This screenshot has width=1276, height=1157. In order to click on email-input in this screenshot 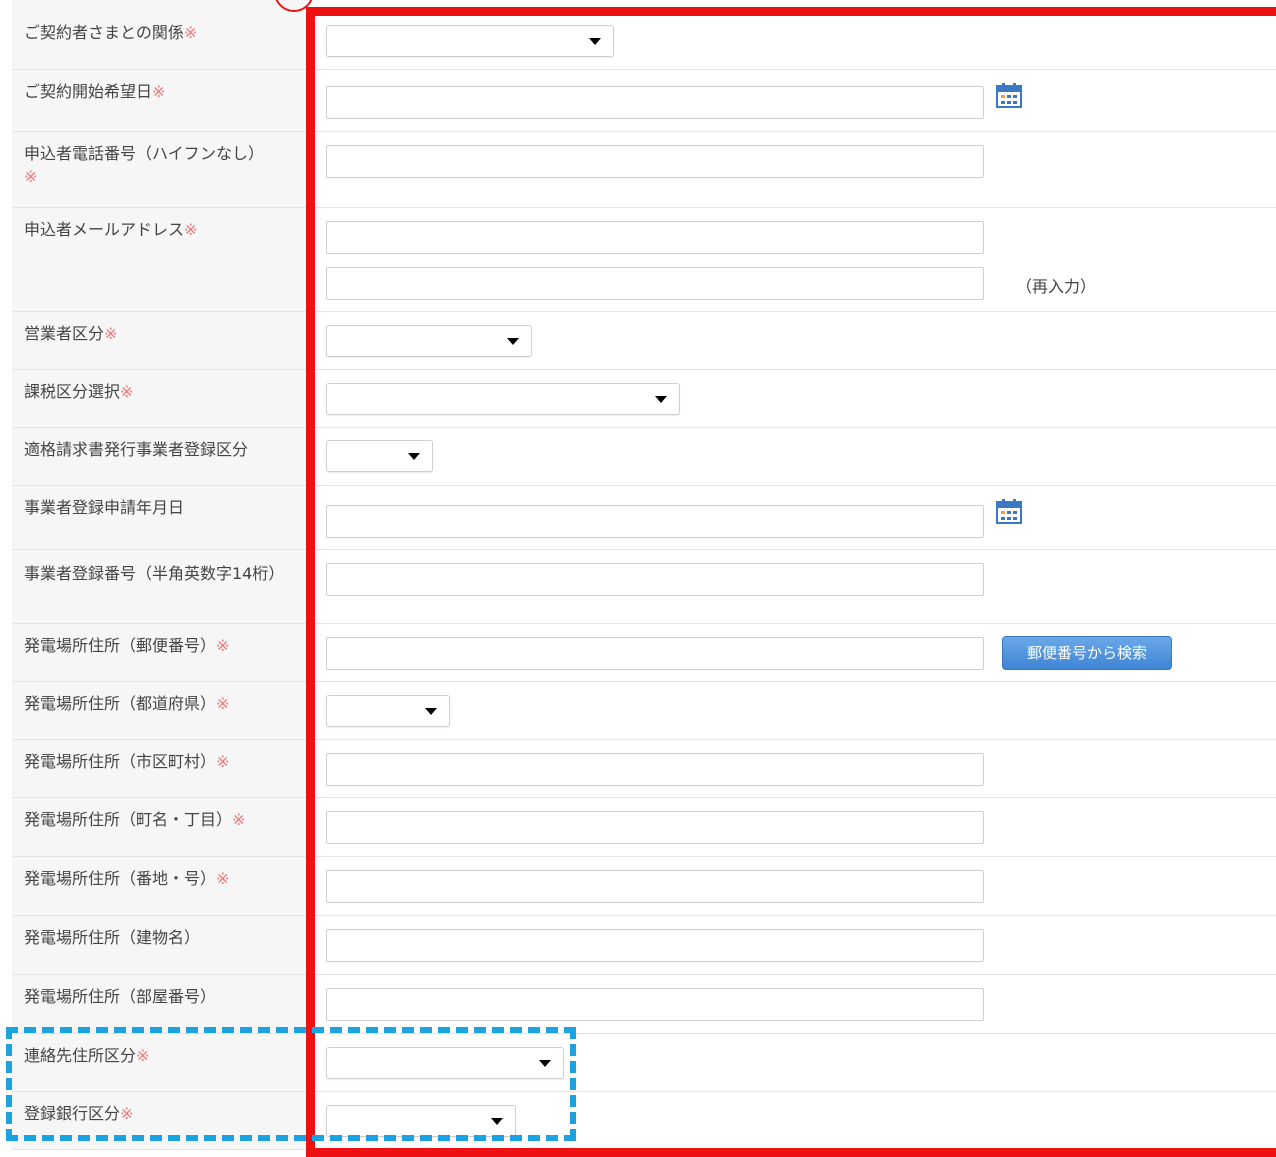, I will do `click(655, 237)`.